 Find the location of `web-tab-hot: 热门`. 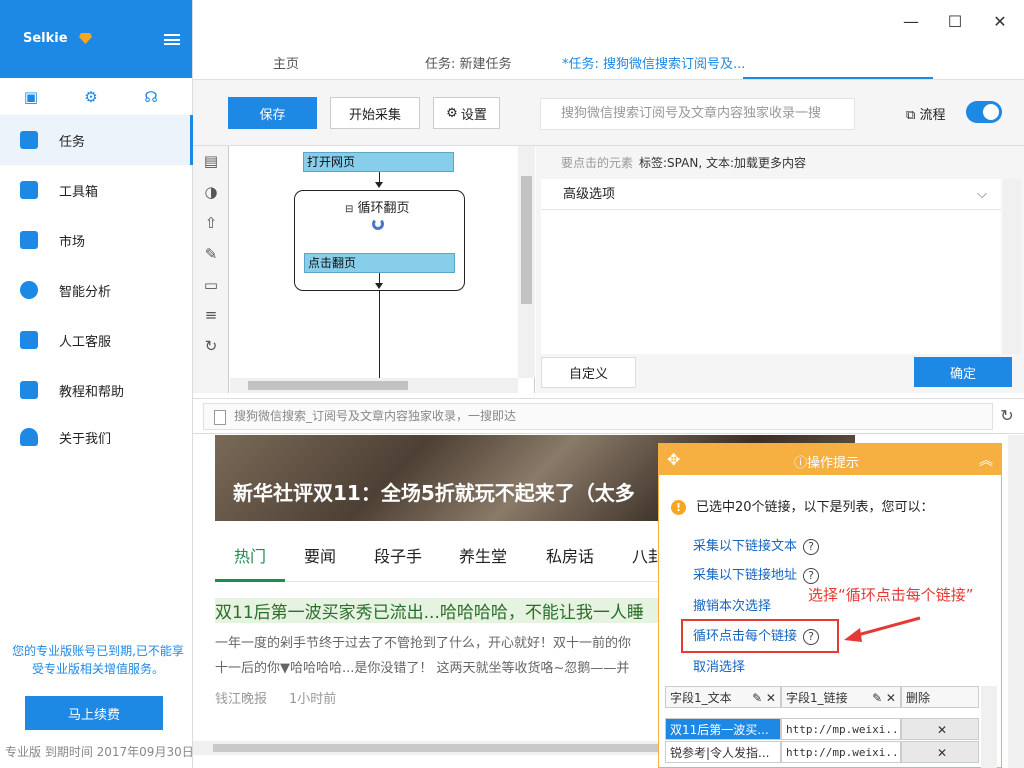

web-tab-hot: 热门 is located at coordinates (250, 555).